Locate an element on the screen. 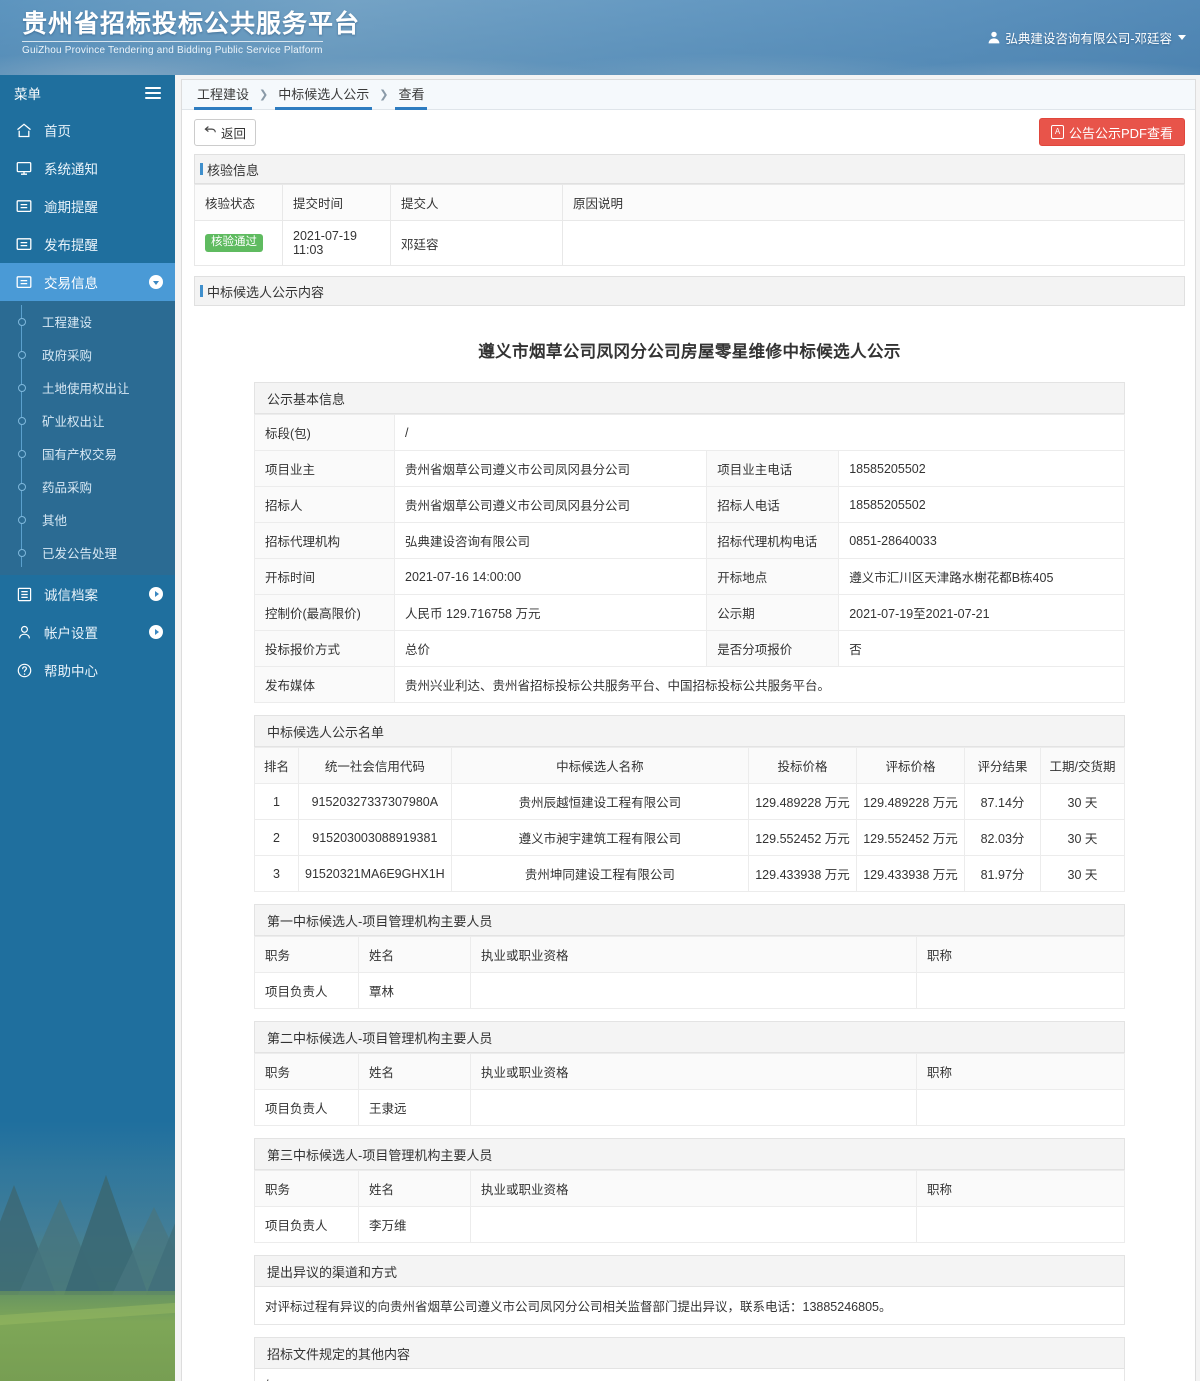 This screenshot has height=1381, width=1200. table-header-row: 核验状态 提交时间 提交人 原因说明 is located at coordinates (689, 202).